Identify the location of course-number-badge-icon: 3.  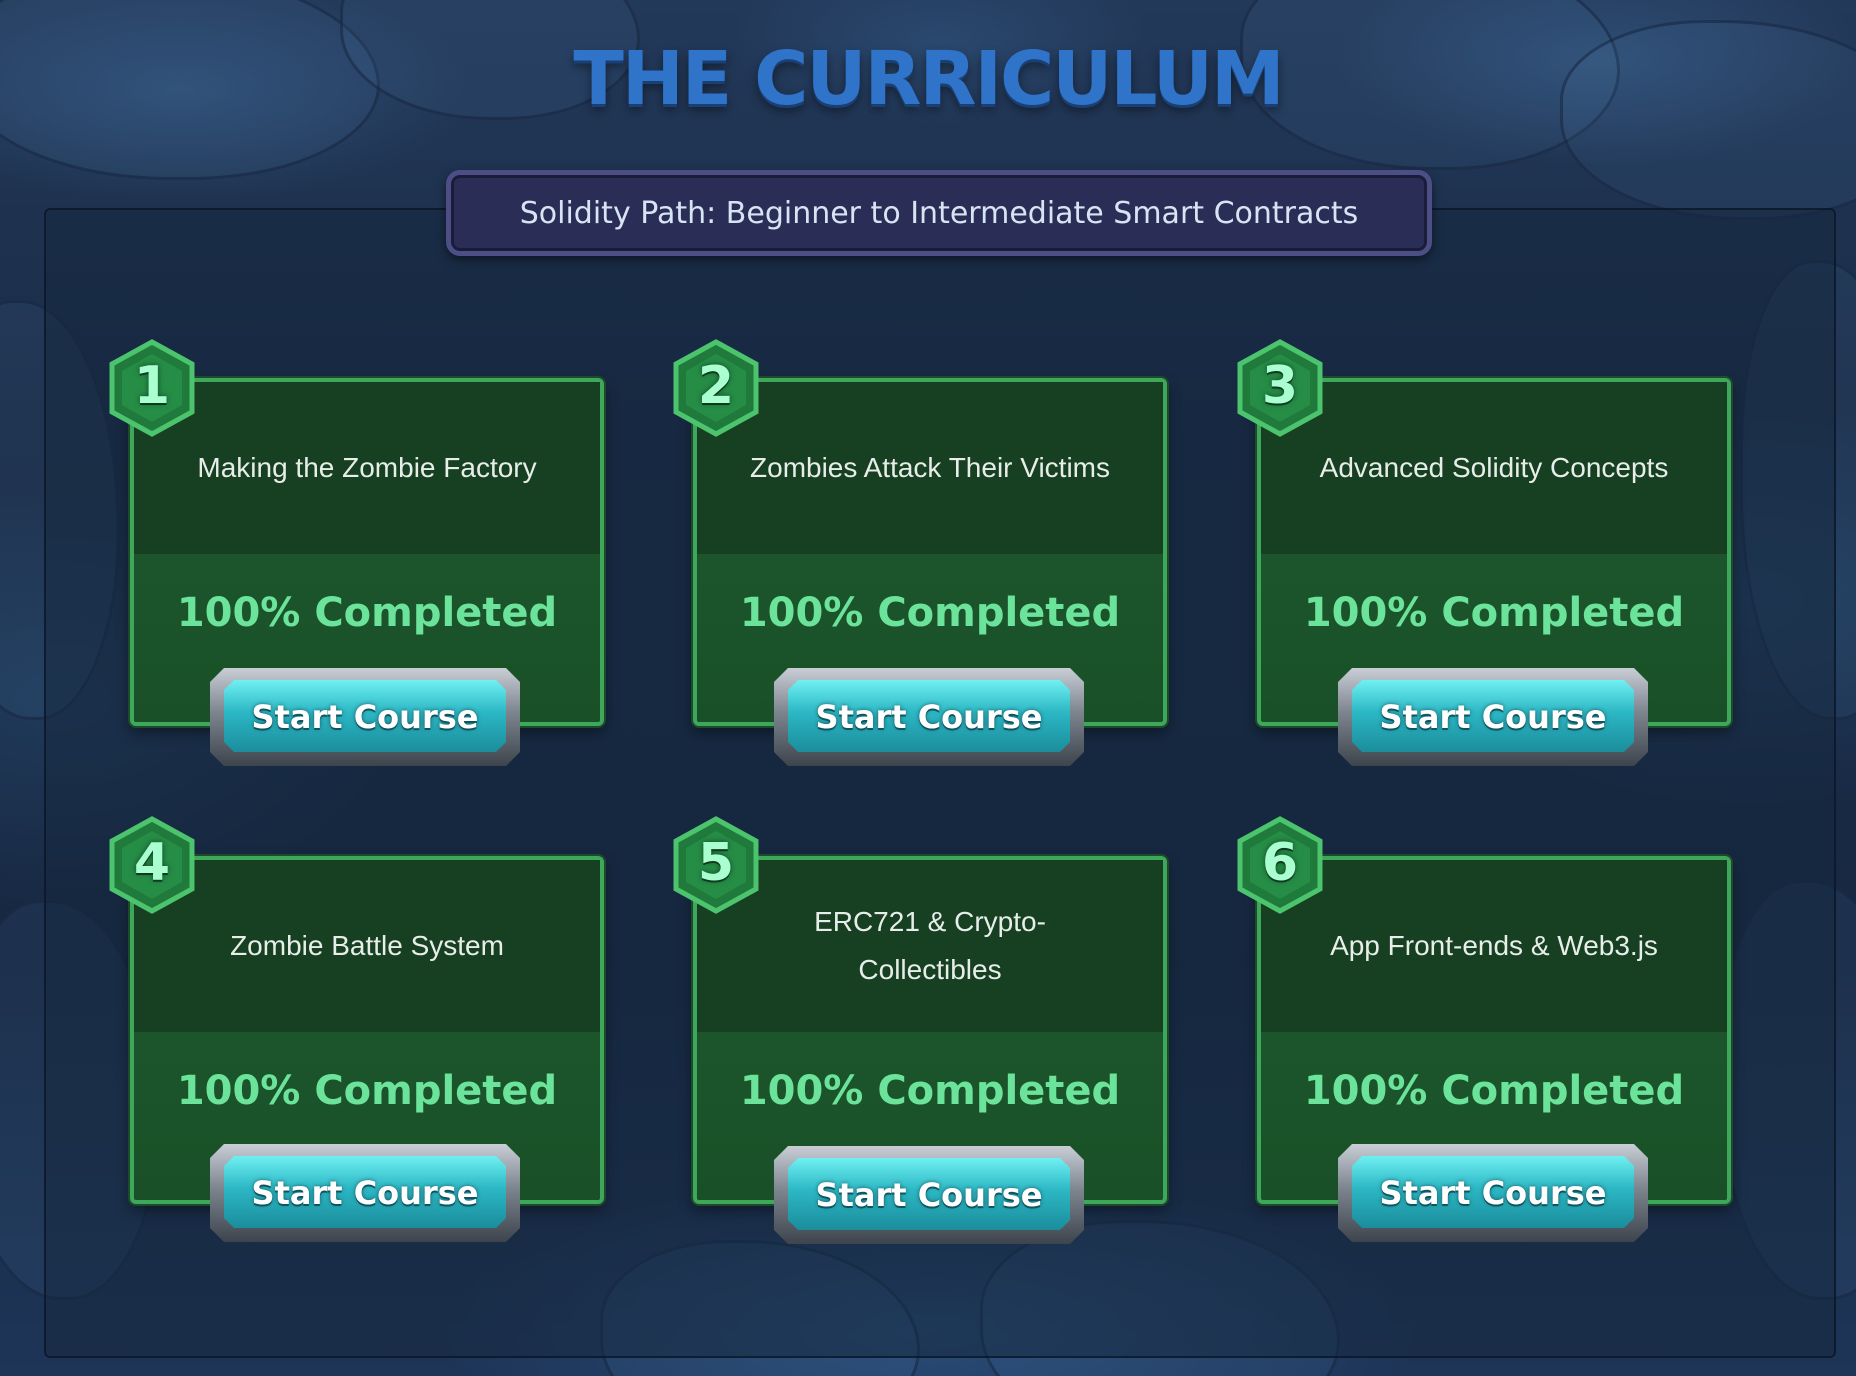
(1280, 388).